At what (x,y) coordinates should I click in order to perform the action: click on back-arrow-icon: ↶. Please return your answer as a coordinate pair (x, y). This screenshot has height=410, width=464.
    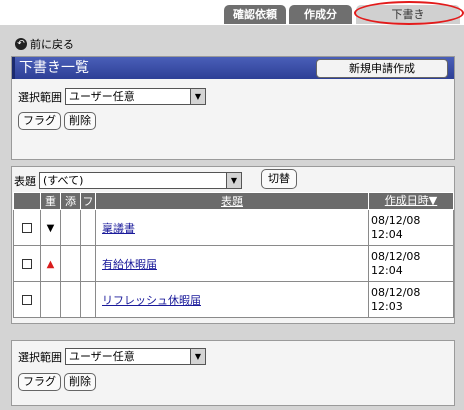
    Looking at the image, I should click on (21, 44).